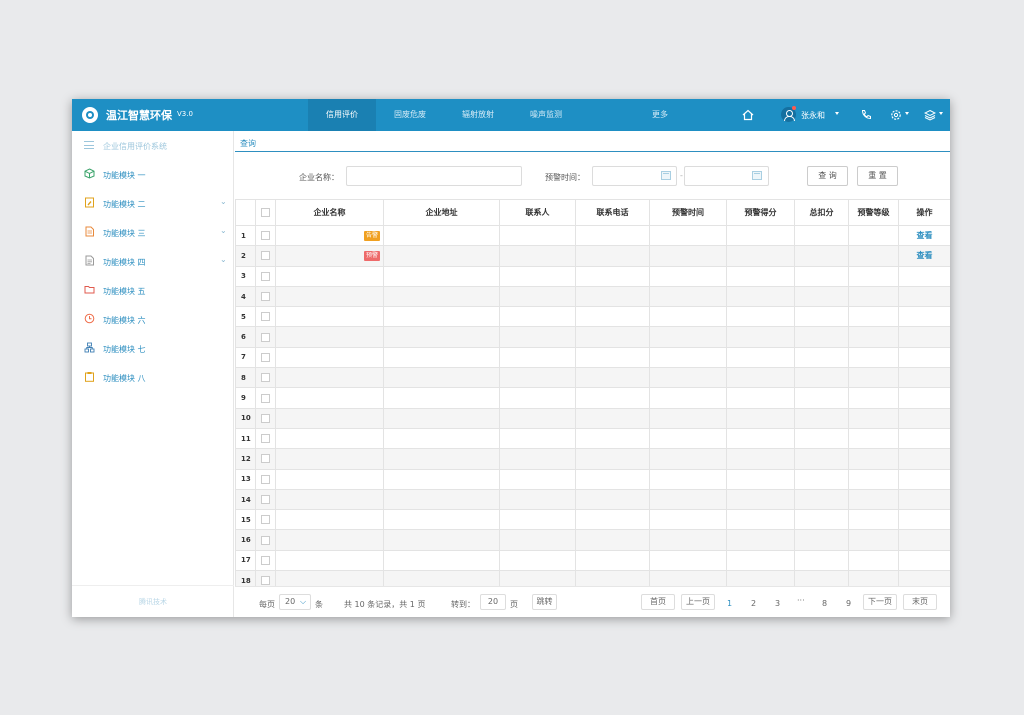 The width and height of the screenshot is (1024, 715). What do you see at coordinates (777, 603) in the screenshot?
I see `page-link: 3` at bounding box center [777, 603].